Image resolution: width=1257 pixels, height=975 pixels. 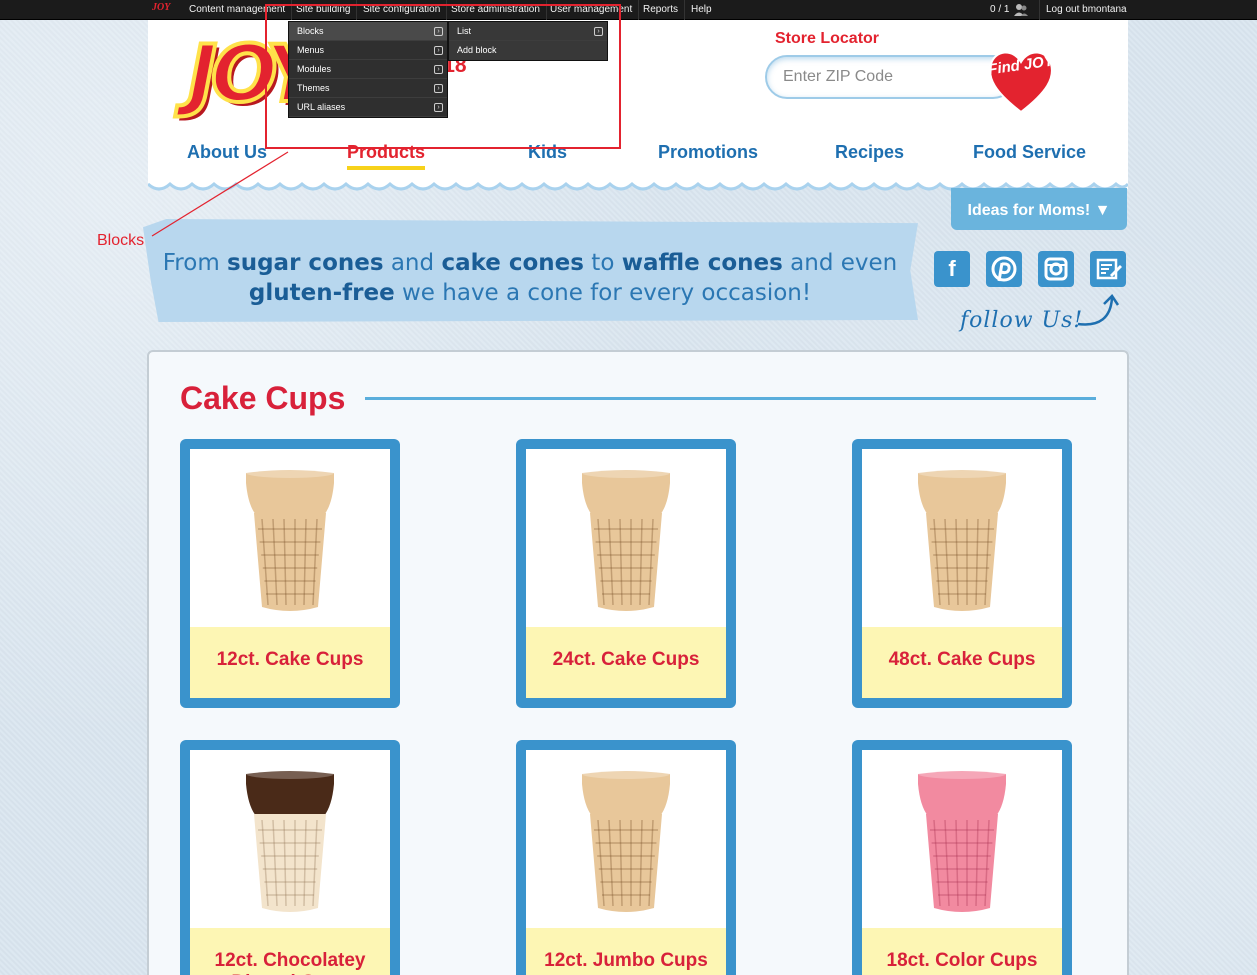 What do you see at coordinates (402, 10) in the screenshot?
I see `menu-site-configuration: Site configuration` at bounding box center [402, 10].